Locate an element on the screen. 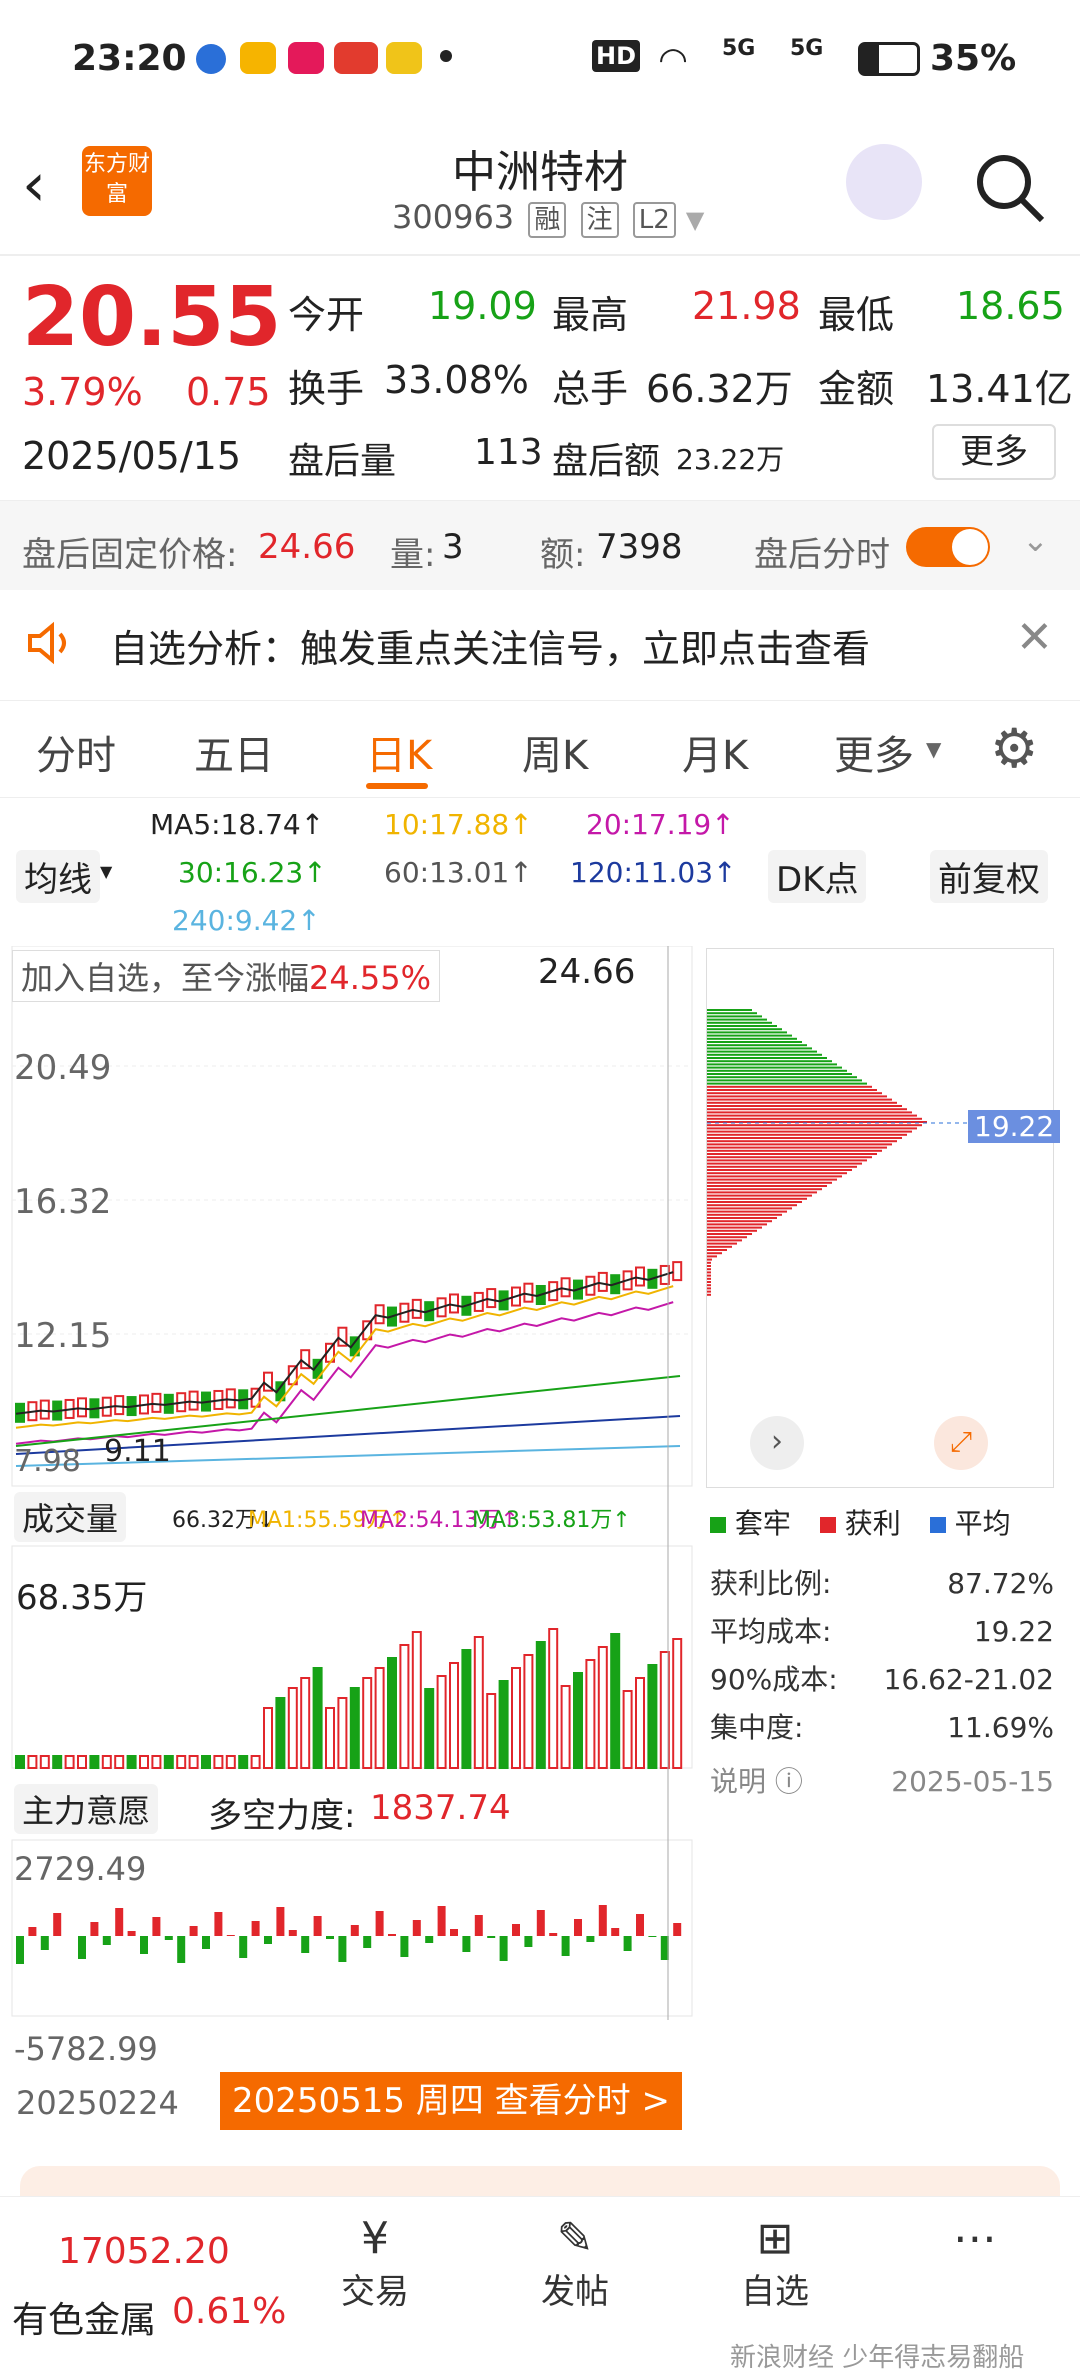  view-intraday-button: 20250515 周四 查看分时 > is located at coordinates (451, 2101).